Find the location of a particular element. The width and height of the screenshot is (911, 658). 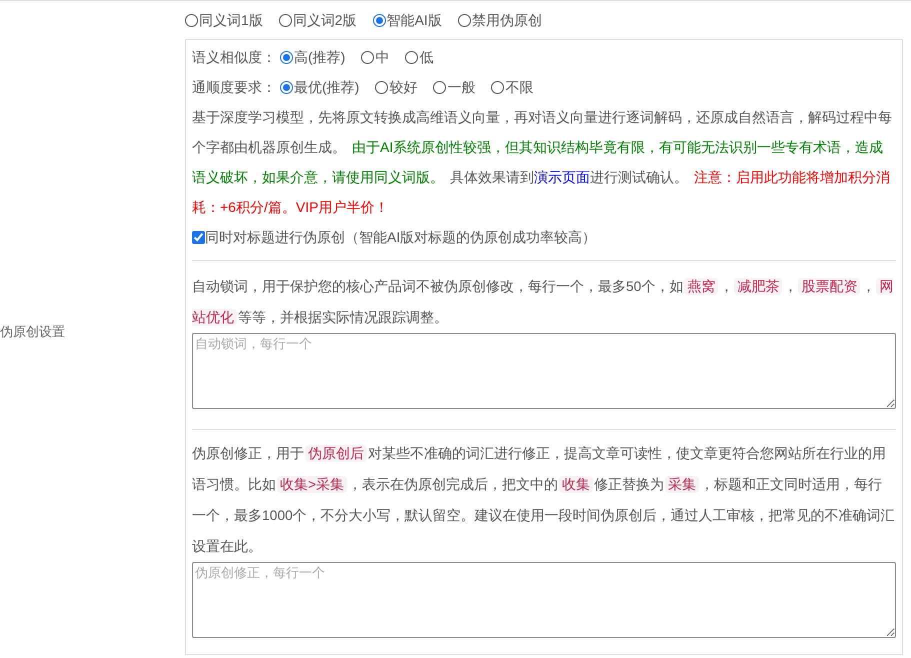

option-label: 同义词2版 is located at coordinates (324, 20).